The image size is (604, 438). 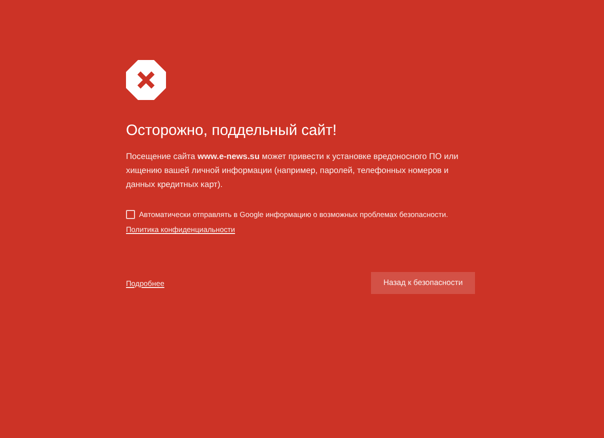 What do you see at coordinates (130, 215) in the screenshot?
I see `checkbox` at bounding box center [130, 215].